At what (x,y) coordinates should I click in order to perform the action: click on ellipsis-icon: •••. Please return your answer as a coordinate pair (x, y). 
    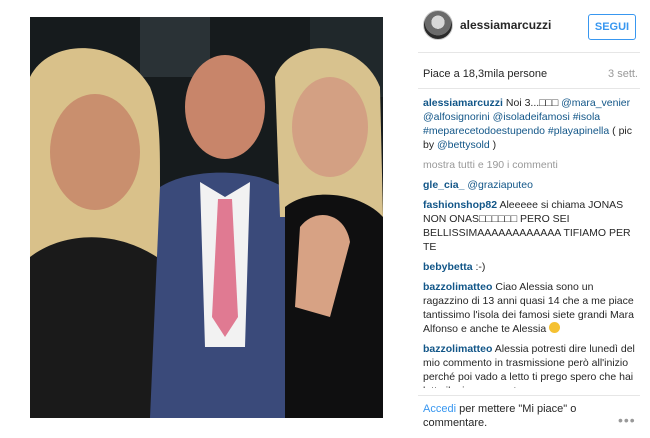
    Looking at the image, I should click on (627, 420).